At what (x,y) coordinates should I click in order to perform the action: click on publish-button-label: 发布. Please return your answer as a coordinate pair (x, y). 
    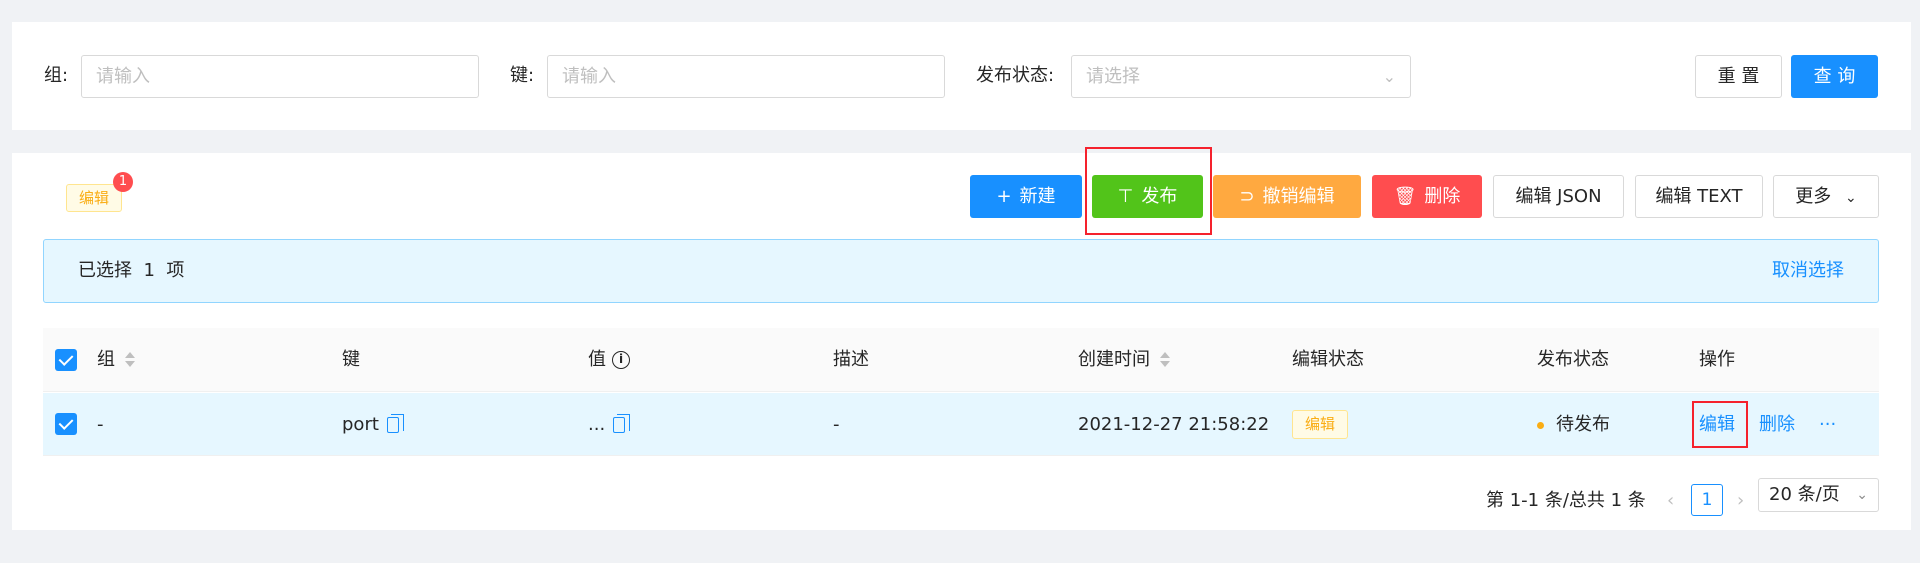
    Looking at the image, I should click on (1159, 196).